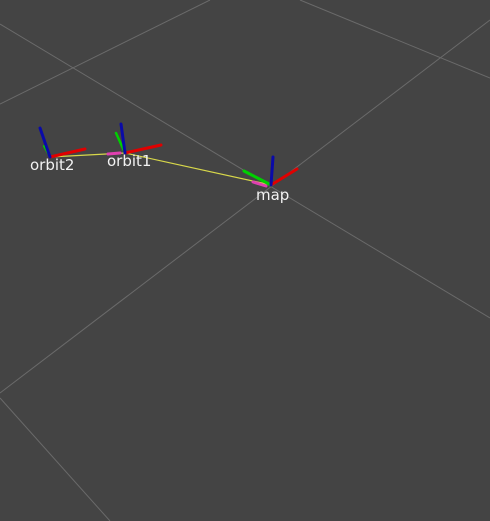 The height and width of the screenshot is (521, 490). I want to click on frame-axes-orbit2, so click(62, 142).